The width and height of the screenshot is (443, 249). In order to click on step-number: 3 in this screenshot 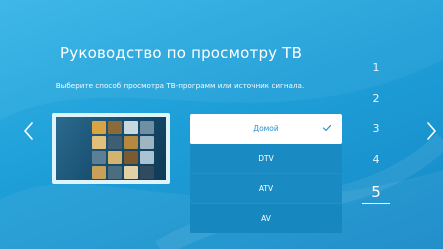, I will do `click(376, 128)`.